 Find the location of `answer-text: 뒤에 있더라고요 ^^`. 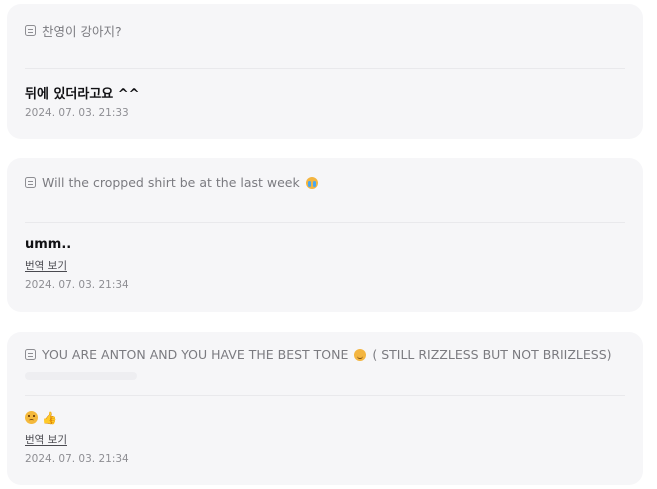

answer-text: 뒤에 있더라고요 ^^ is located at coordinates (82, 94).